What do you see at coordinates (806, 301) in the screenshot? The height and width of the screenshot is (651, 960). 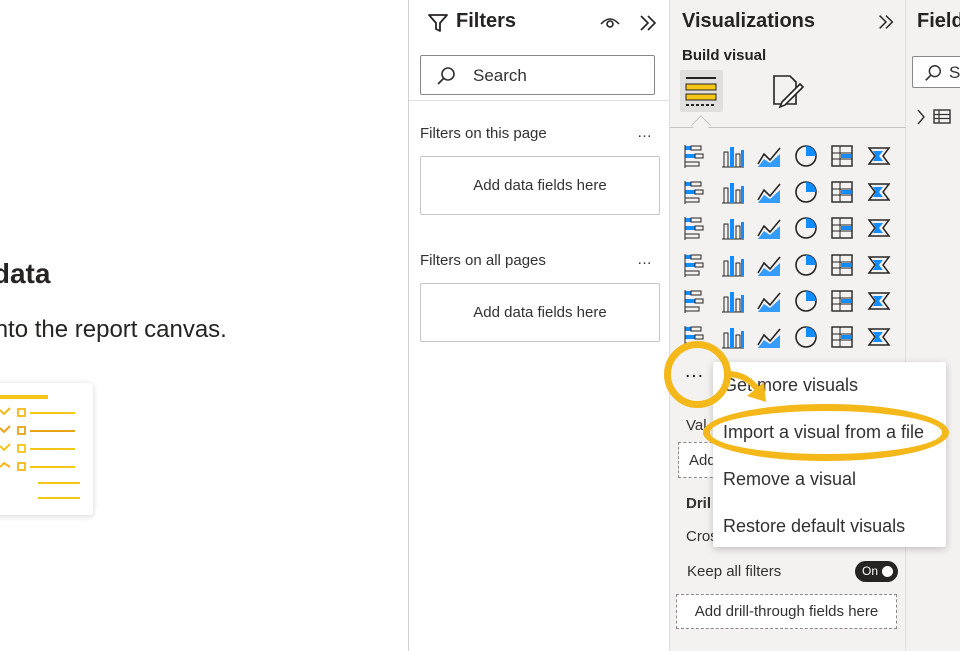 I see `decomposition-tree-icon` at bounding box center [806, 301].